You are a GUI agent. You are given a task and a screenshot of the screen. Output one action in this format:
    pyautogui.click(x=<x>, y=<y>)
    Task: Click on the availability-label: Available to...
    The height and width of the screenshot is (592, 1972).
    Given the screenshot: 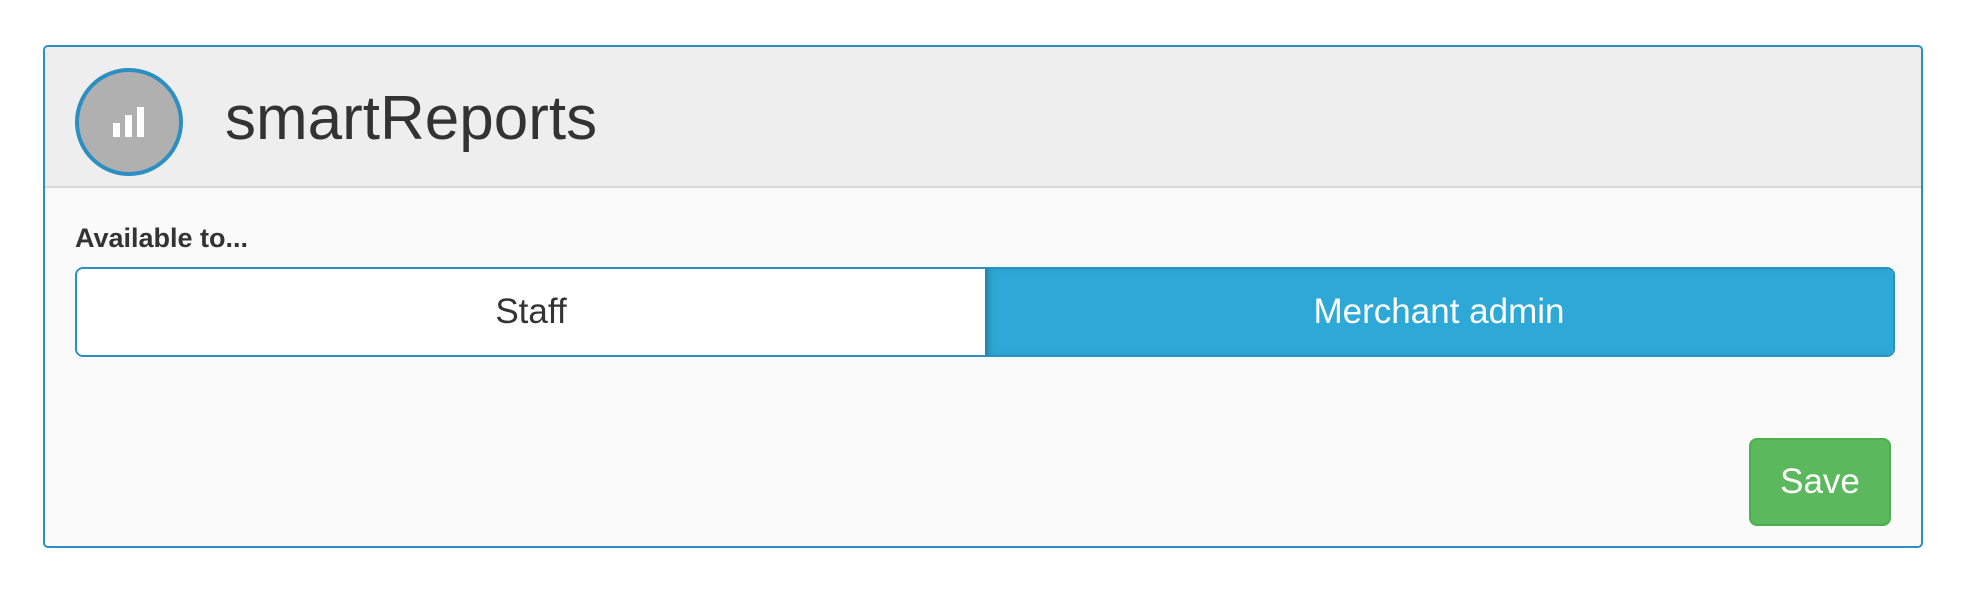 What is the action you would take?
    pyautogui.click(x=162, y=238)
    